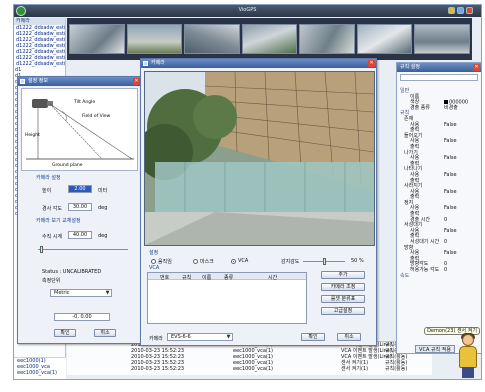 The width and height of the screenshot is (485, 392). I want to click on dialog-title: 카메라, so click(158, 63).